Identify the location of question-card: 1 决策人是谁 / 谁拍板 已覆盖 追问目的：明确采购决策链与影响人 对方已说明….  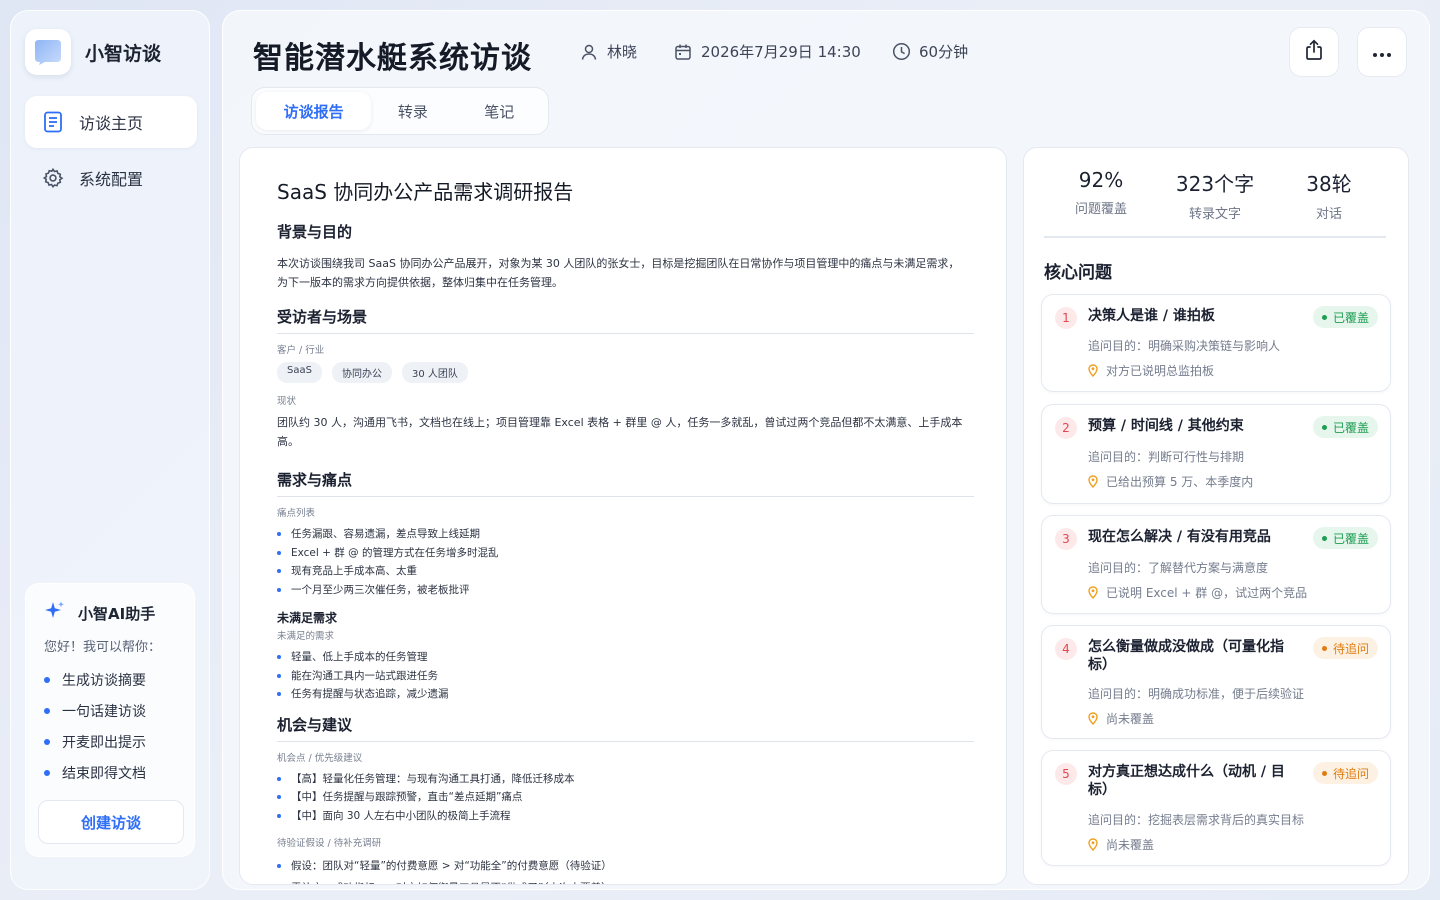
(1216, 343).